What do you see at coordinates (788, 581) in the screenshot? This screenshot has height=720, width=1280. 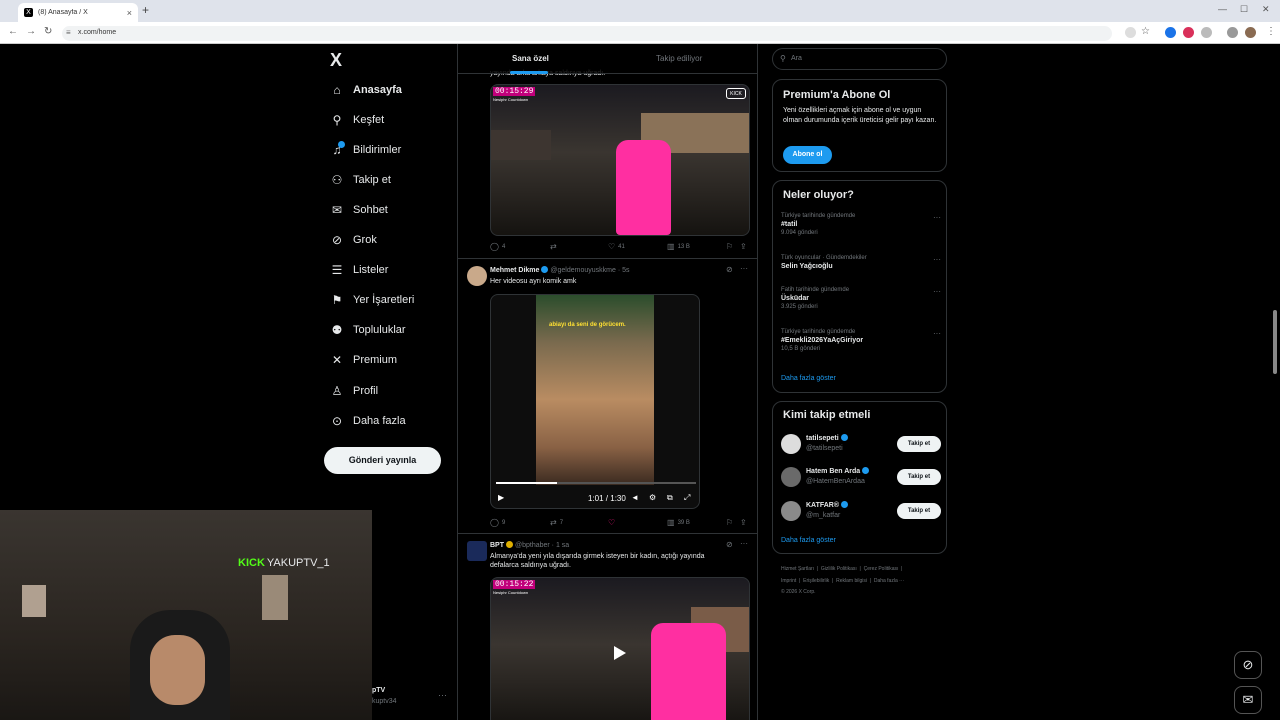 I see `footer-link: Imprint` at bounding box center [788, 581].